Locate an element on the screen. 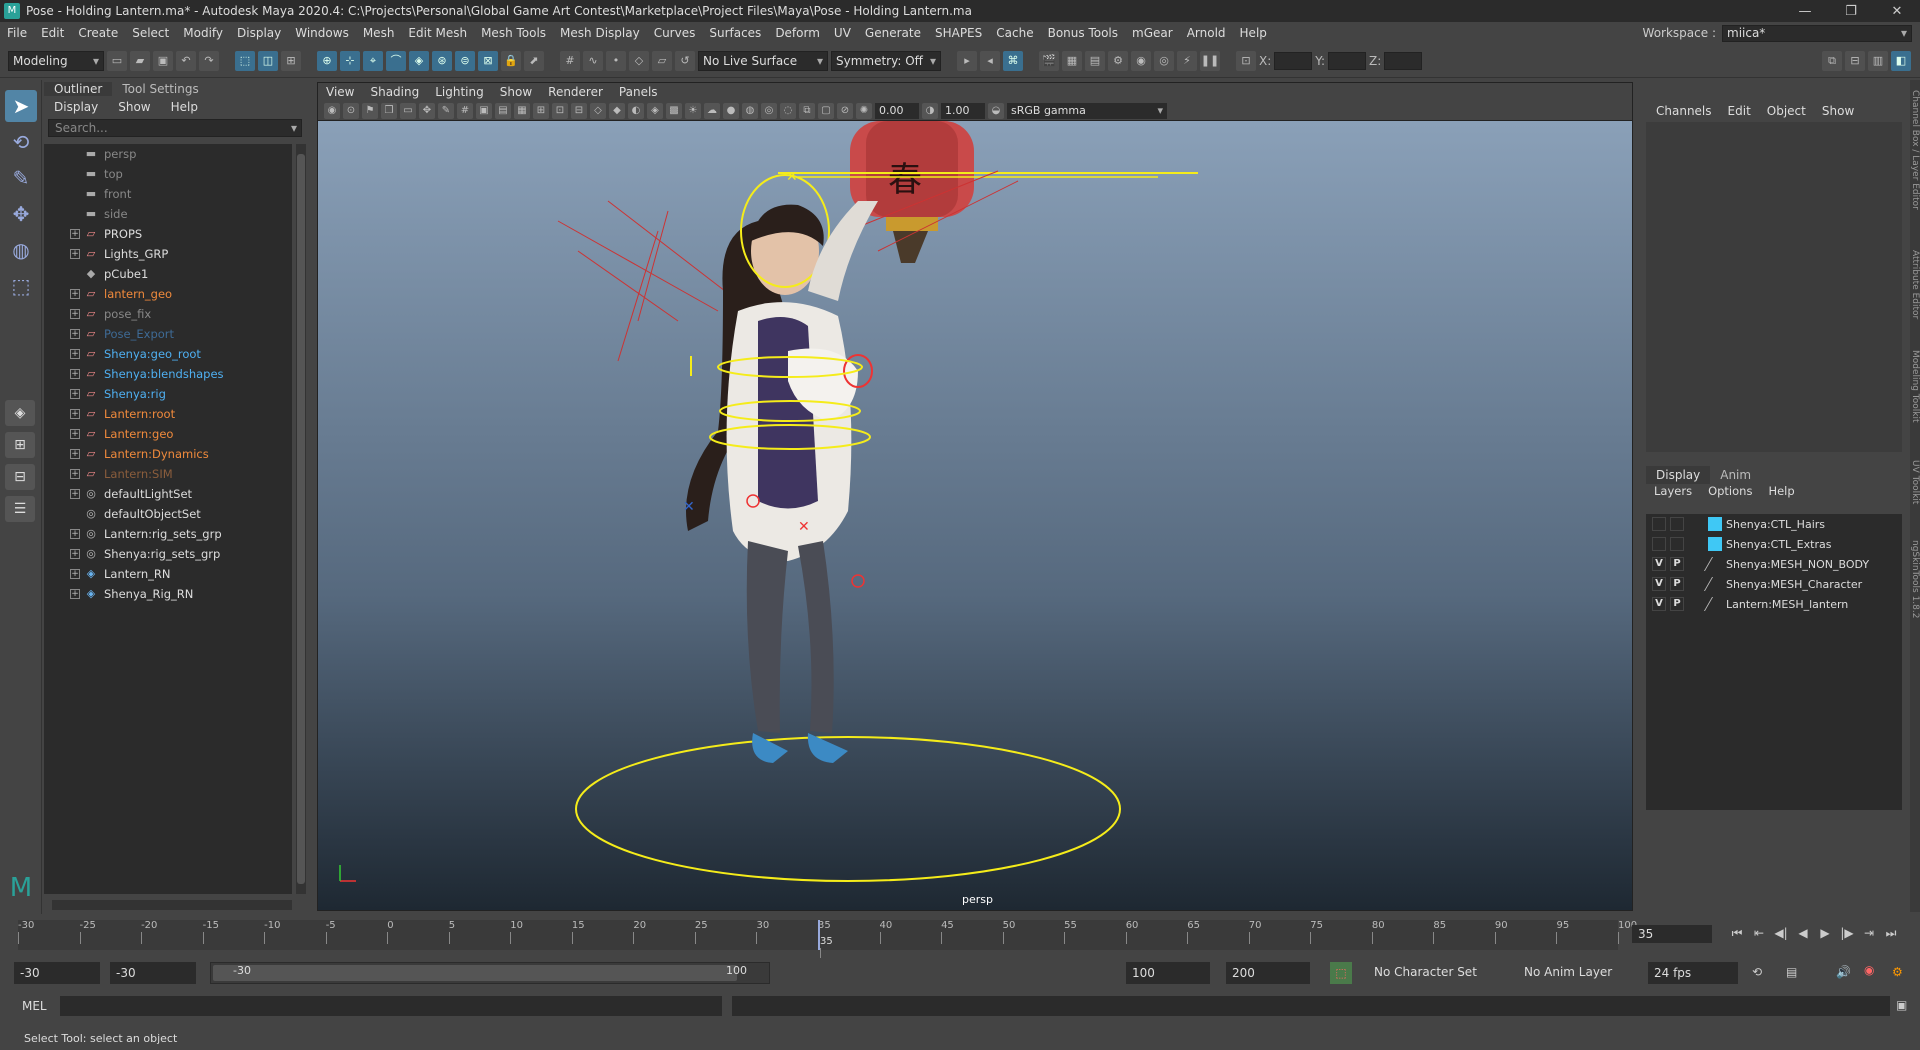  anim-layer-dropdown: No Anim Layer is located at coordinates (1568, 972).